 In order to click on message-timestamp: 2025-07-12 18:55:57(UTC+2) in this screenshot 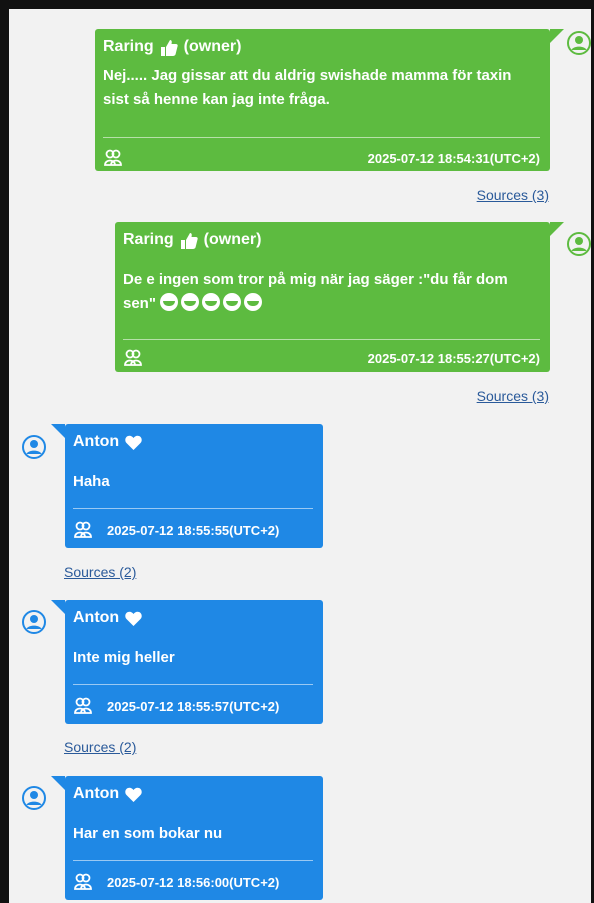, I will do `click(193, 706)`.